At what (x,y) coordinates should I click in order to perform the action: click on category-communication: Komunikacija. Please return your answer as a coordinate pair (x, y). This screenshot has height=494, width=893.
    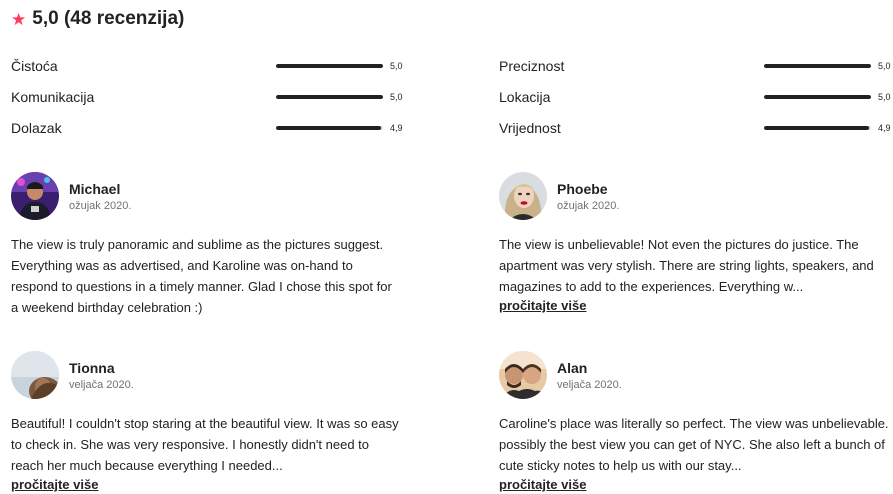
    Looking at the image, I should click on (52, 97).